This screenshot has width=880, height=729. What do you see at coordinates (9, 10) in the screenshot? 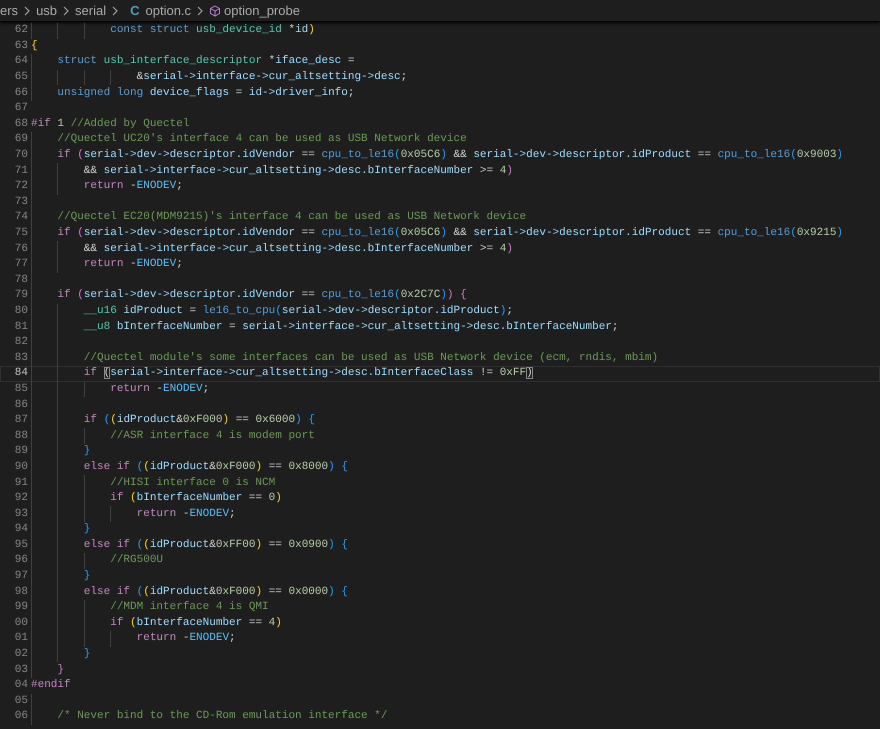
I see `breadcrumb-item: ers` at bounding box center [9, 10].